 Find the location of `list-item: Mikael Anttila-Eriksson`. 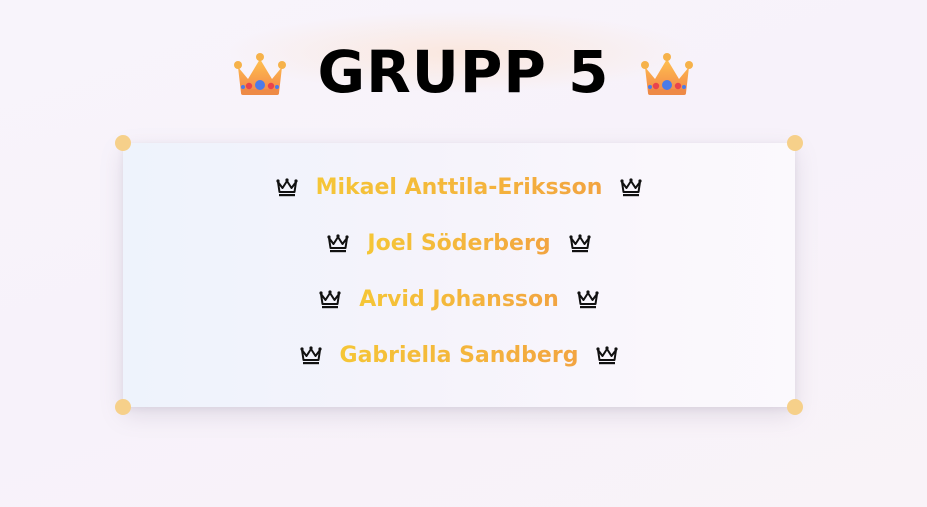

list-item: Mikael Anttila-Eriksson is located at coordinates (459, 188).